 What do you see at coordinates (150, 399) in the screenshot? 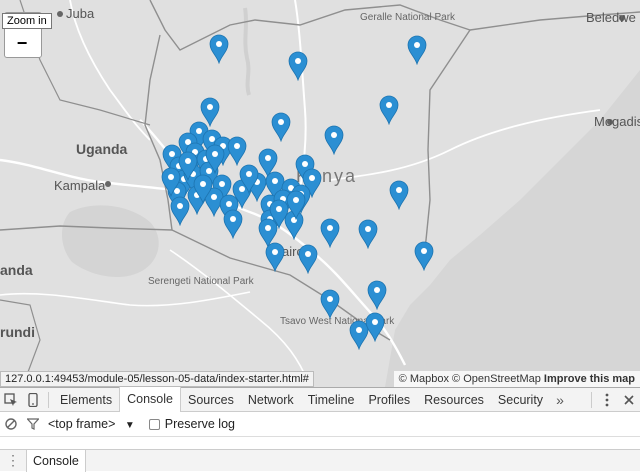
I see `tab-console: Console` at bounding box center [150, 399].